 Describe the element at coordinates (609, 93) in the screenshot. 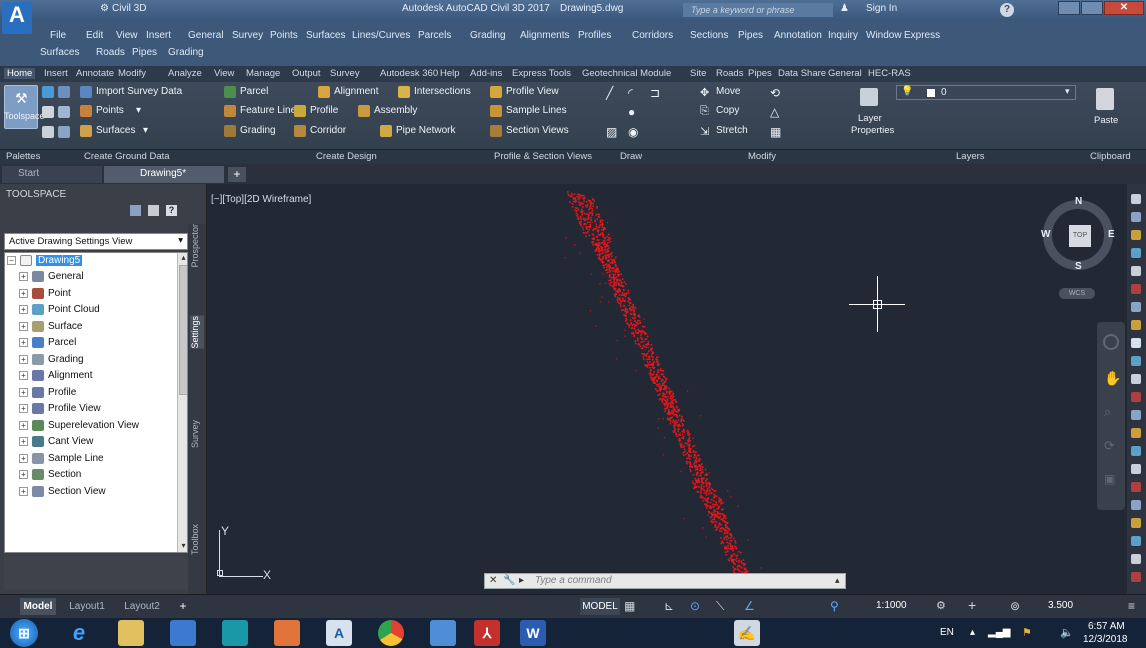

I see `line-icon: ╱` at that location.